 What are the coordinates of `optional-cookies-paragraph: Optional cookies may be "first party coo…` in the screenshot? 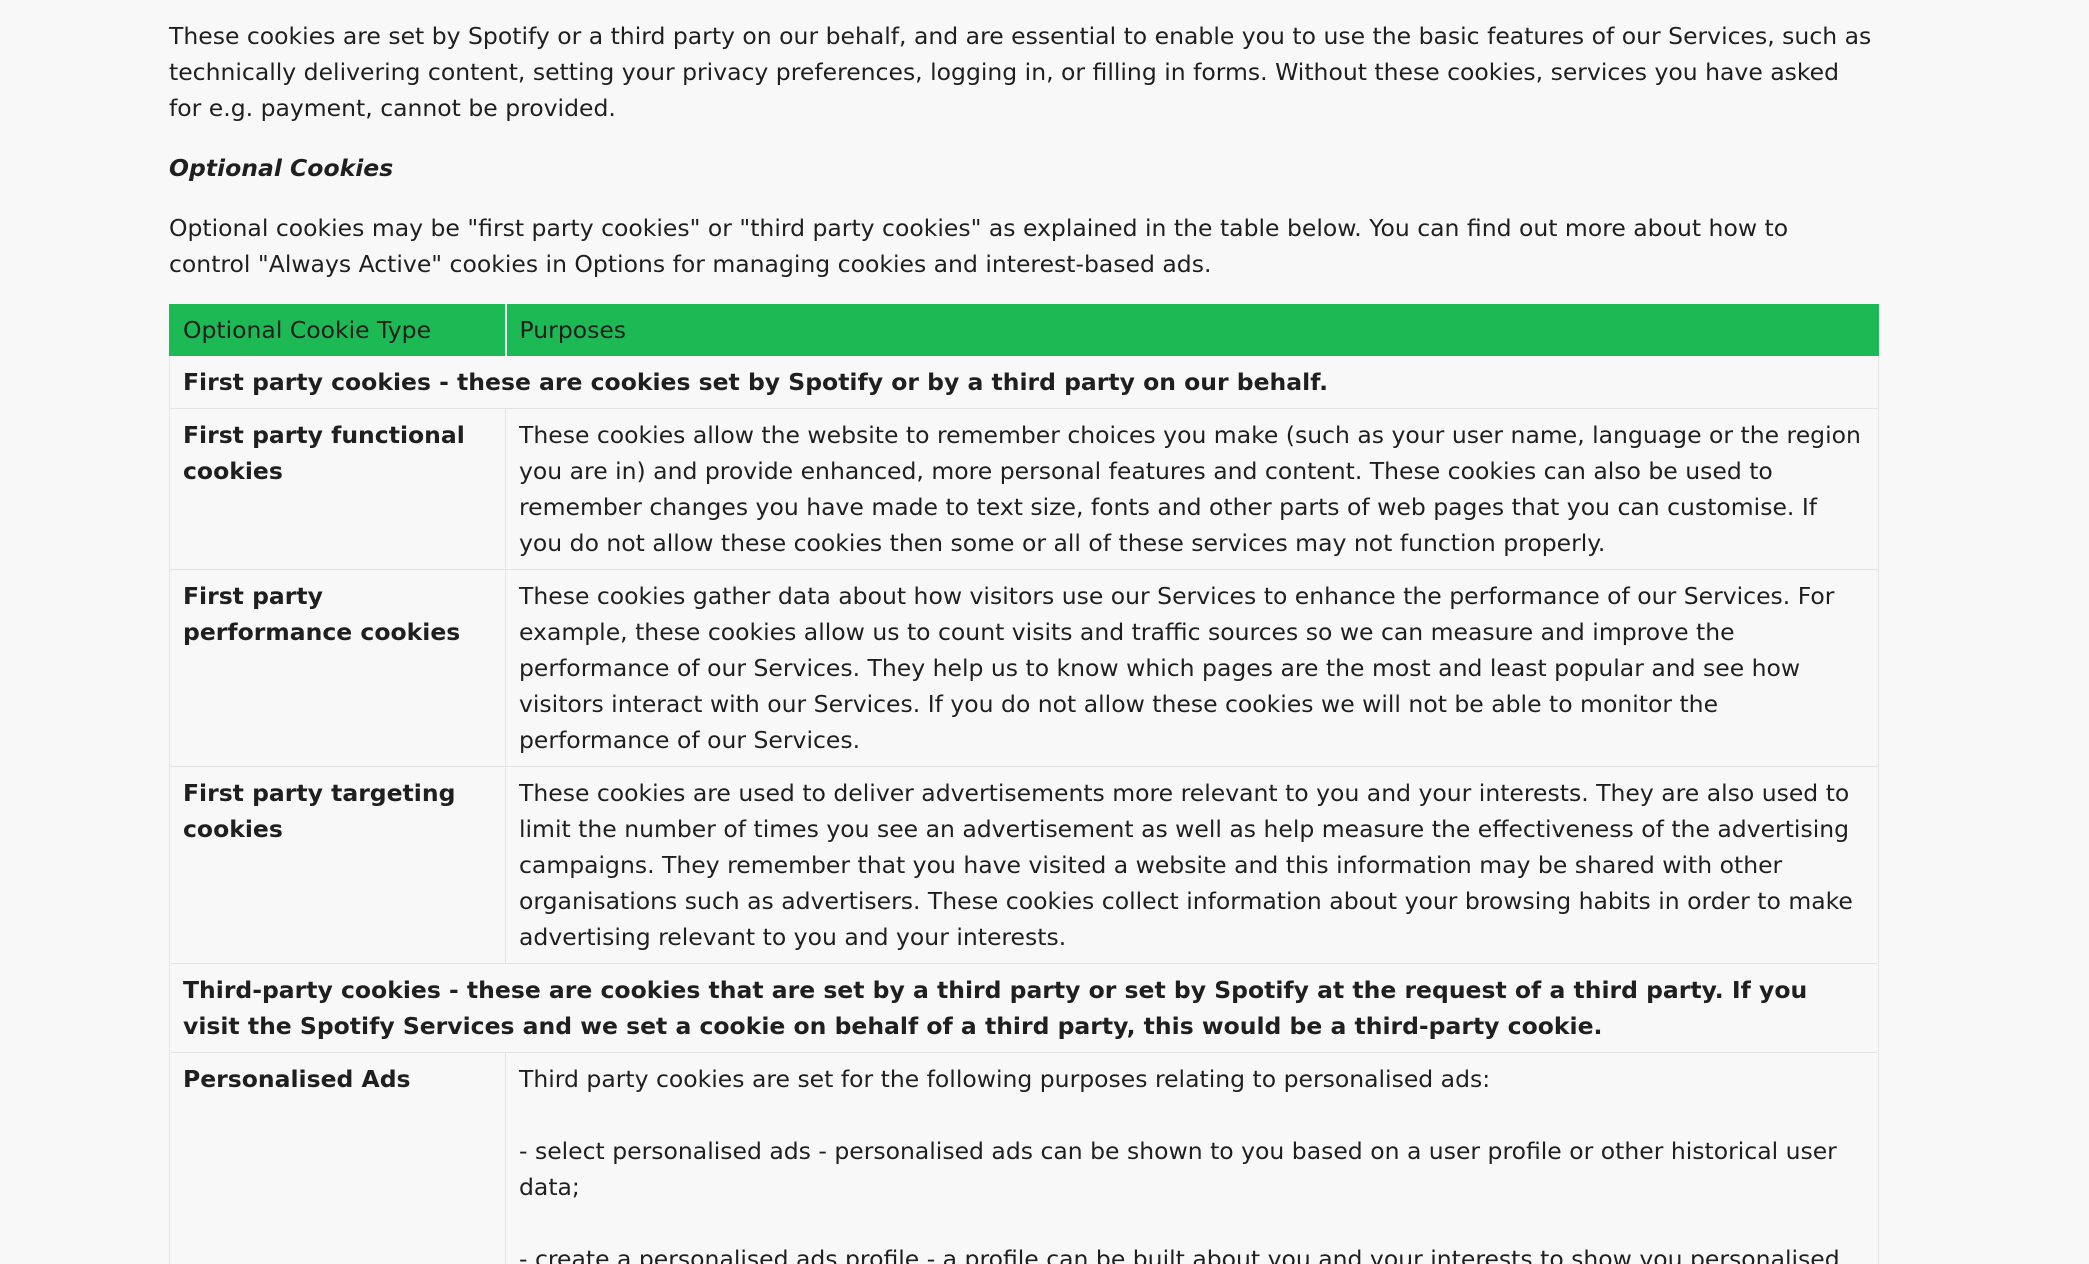 It's located at (979, 246).